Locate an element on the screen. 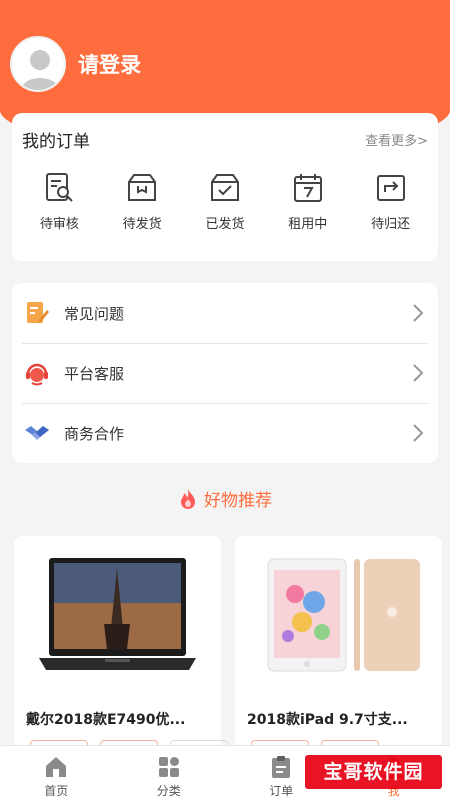 The width and height of the screenshot is (450, 800). menu-item-label: 商务合作 is located at coordinates (94, 433).